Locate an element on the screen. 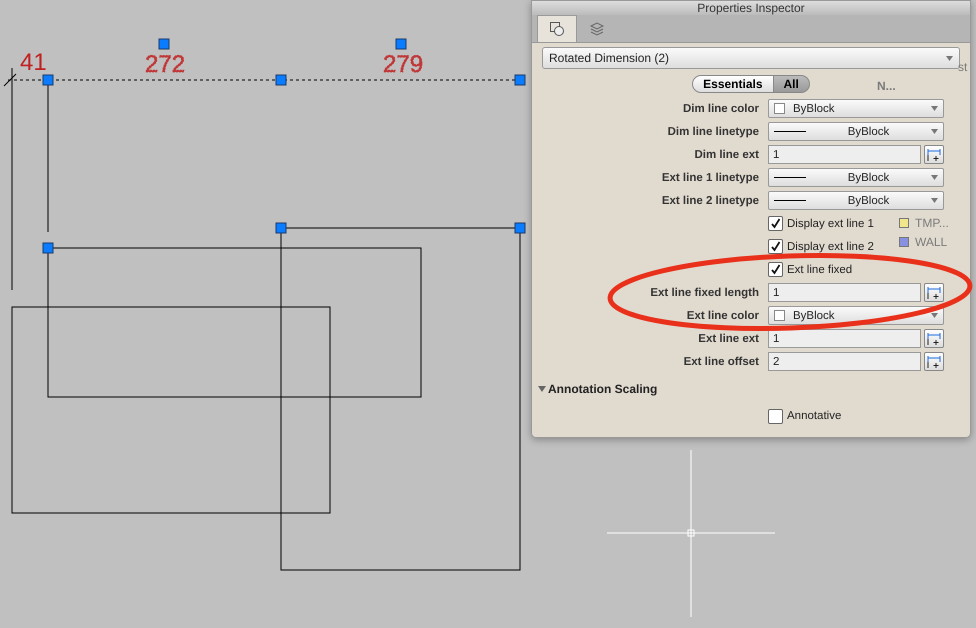 The width and height of the screenshot is (976, 628). property-label: Ext line 1 linetype is located at coordinates (709, 178).